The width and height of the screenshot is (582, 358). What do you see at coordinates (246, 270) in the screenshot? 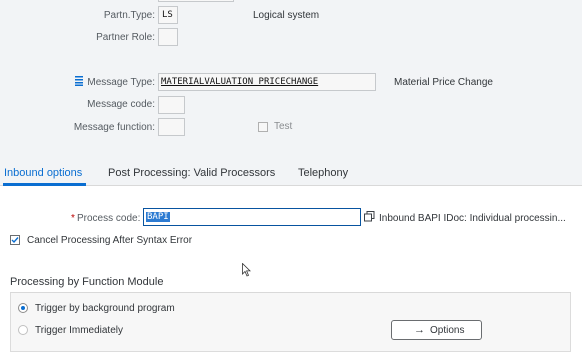
I see `mouse-cursor-icon` at bounding box center [246, 270].